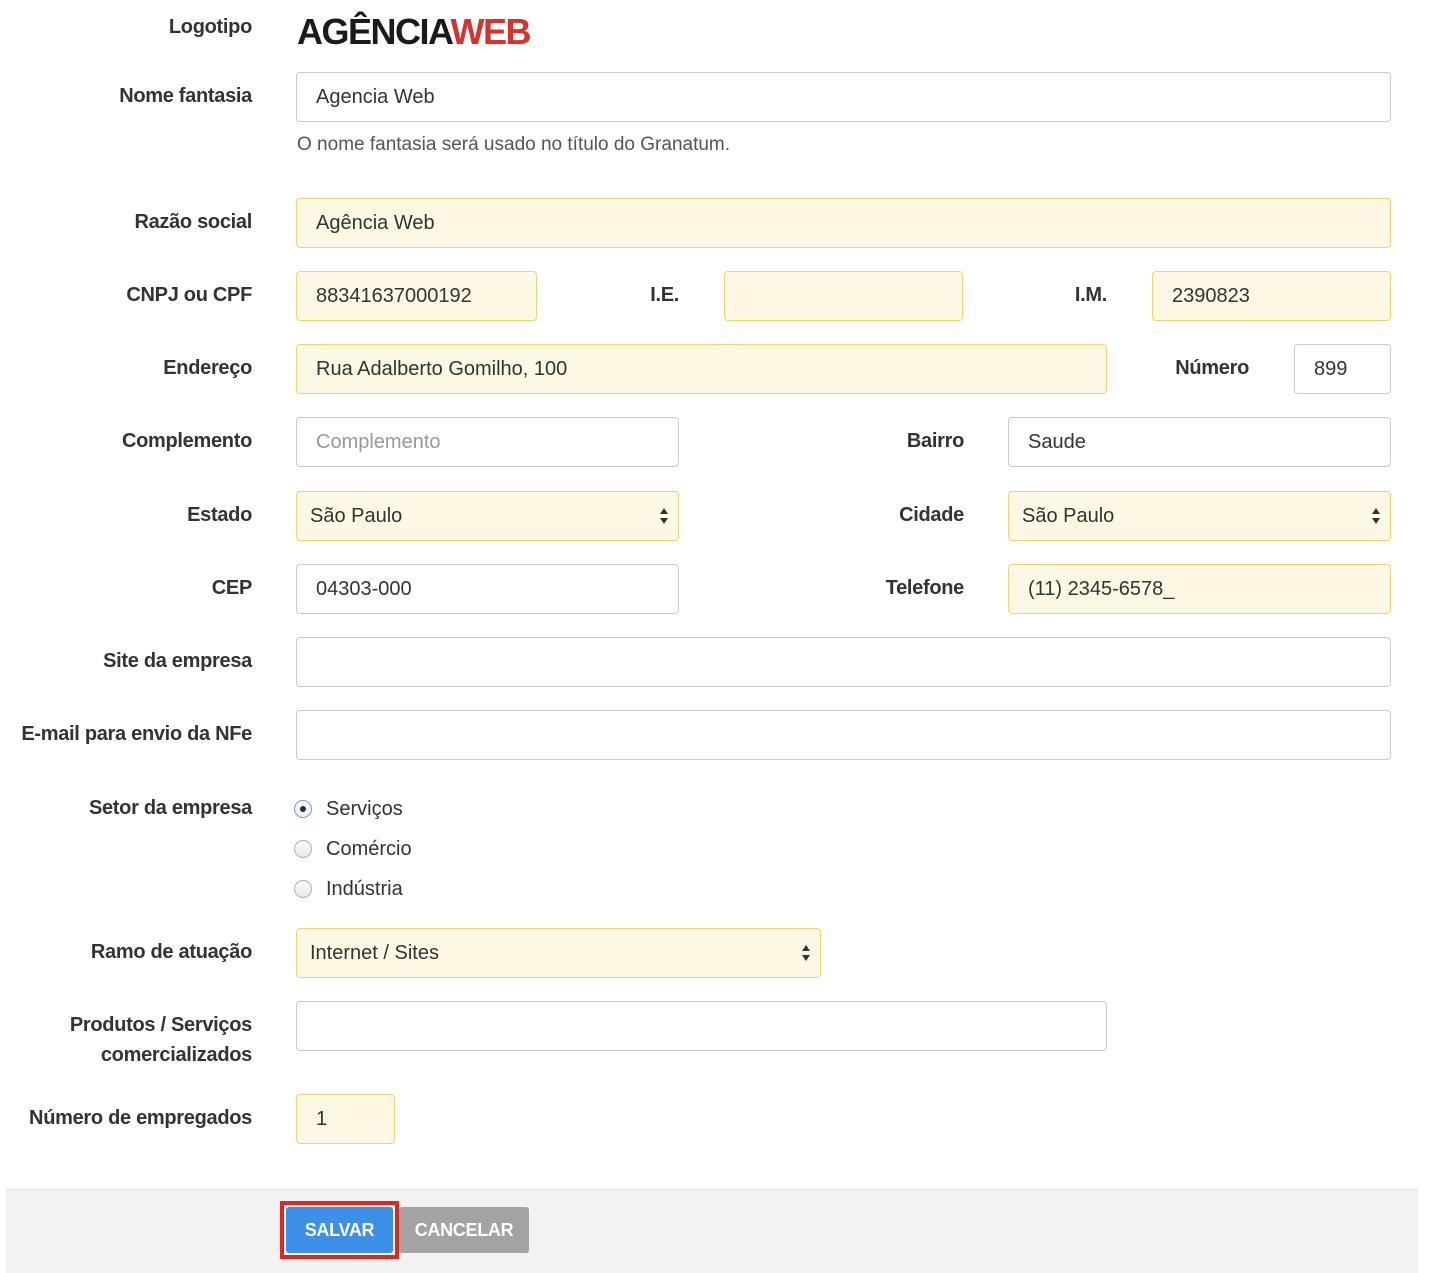 The width and height of the screenshot is (1430, 1273). I want to click on logo-text-agencia: AGÊNCIA, so click(374, 31).